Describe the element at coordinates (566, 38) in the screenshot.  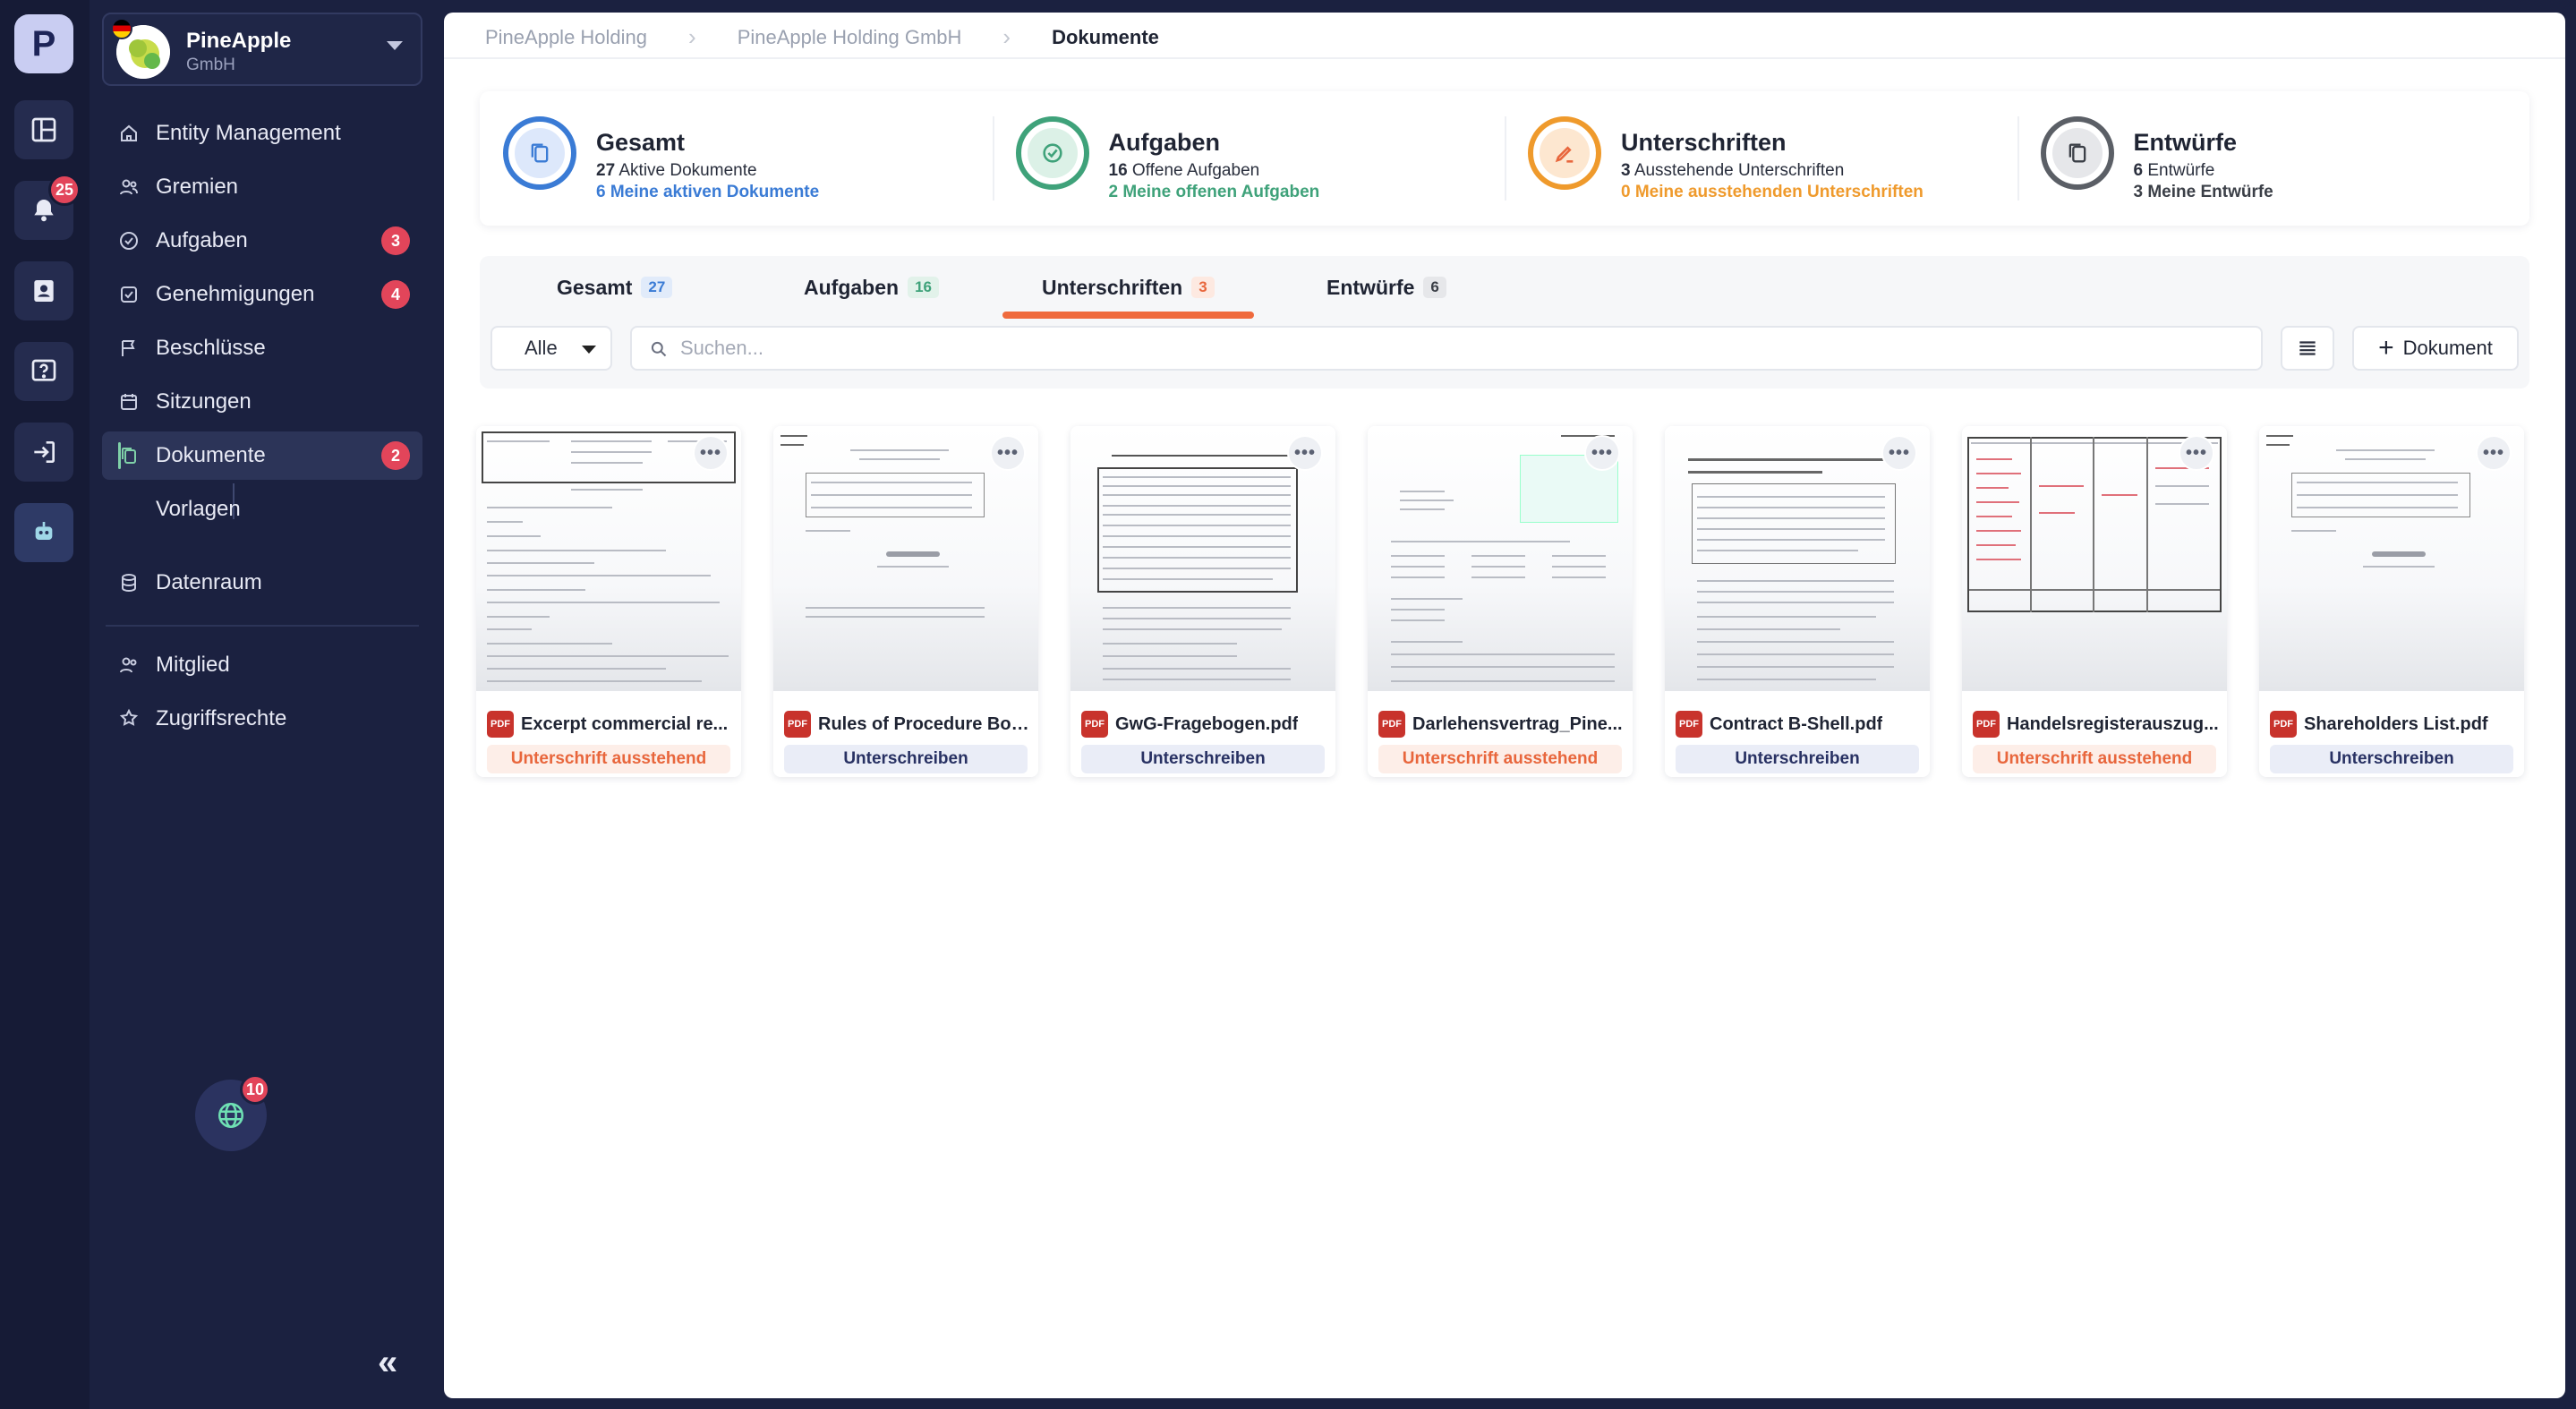
I see `breadcrumb-item-holding: PineApple Holding` at that location.